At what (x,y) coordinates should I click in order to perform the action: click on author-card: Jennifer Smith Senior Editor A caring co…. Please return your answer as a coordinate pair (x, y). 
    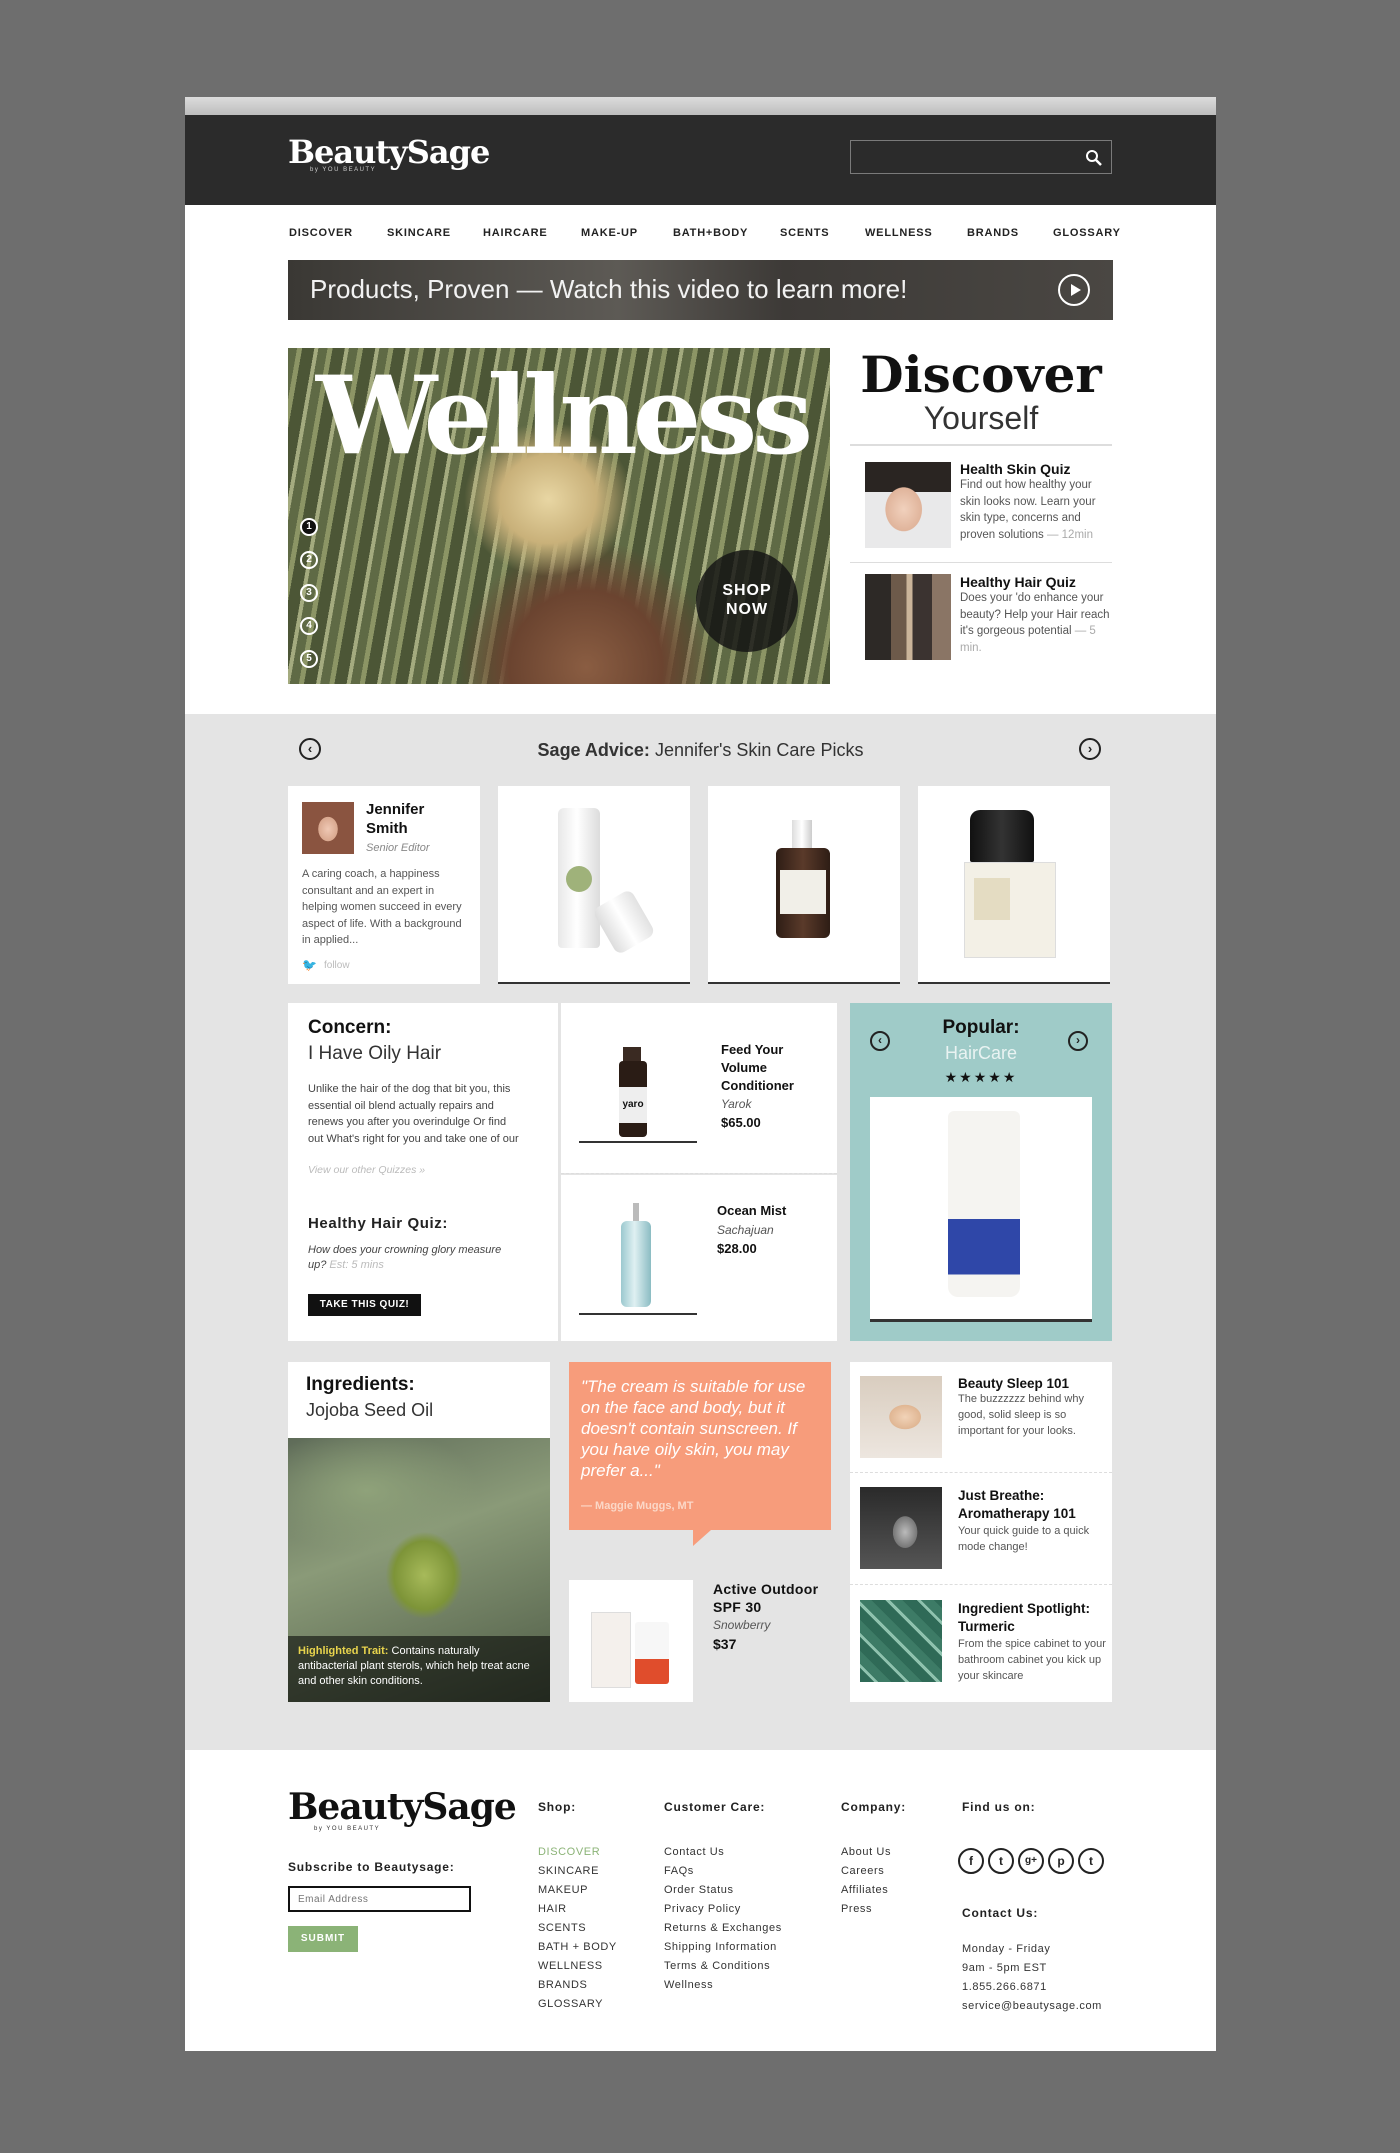
    Looking at the image, I should click on (384, 885).